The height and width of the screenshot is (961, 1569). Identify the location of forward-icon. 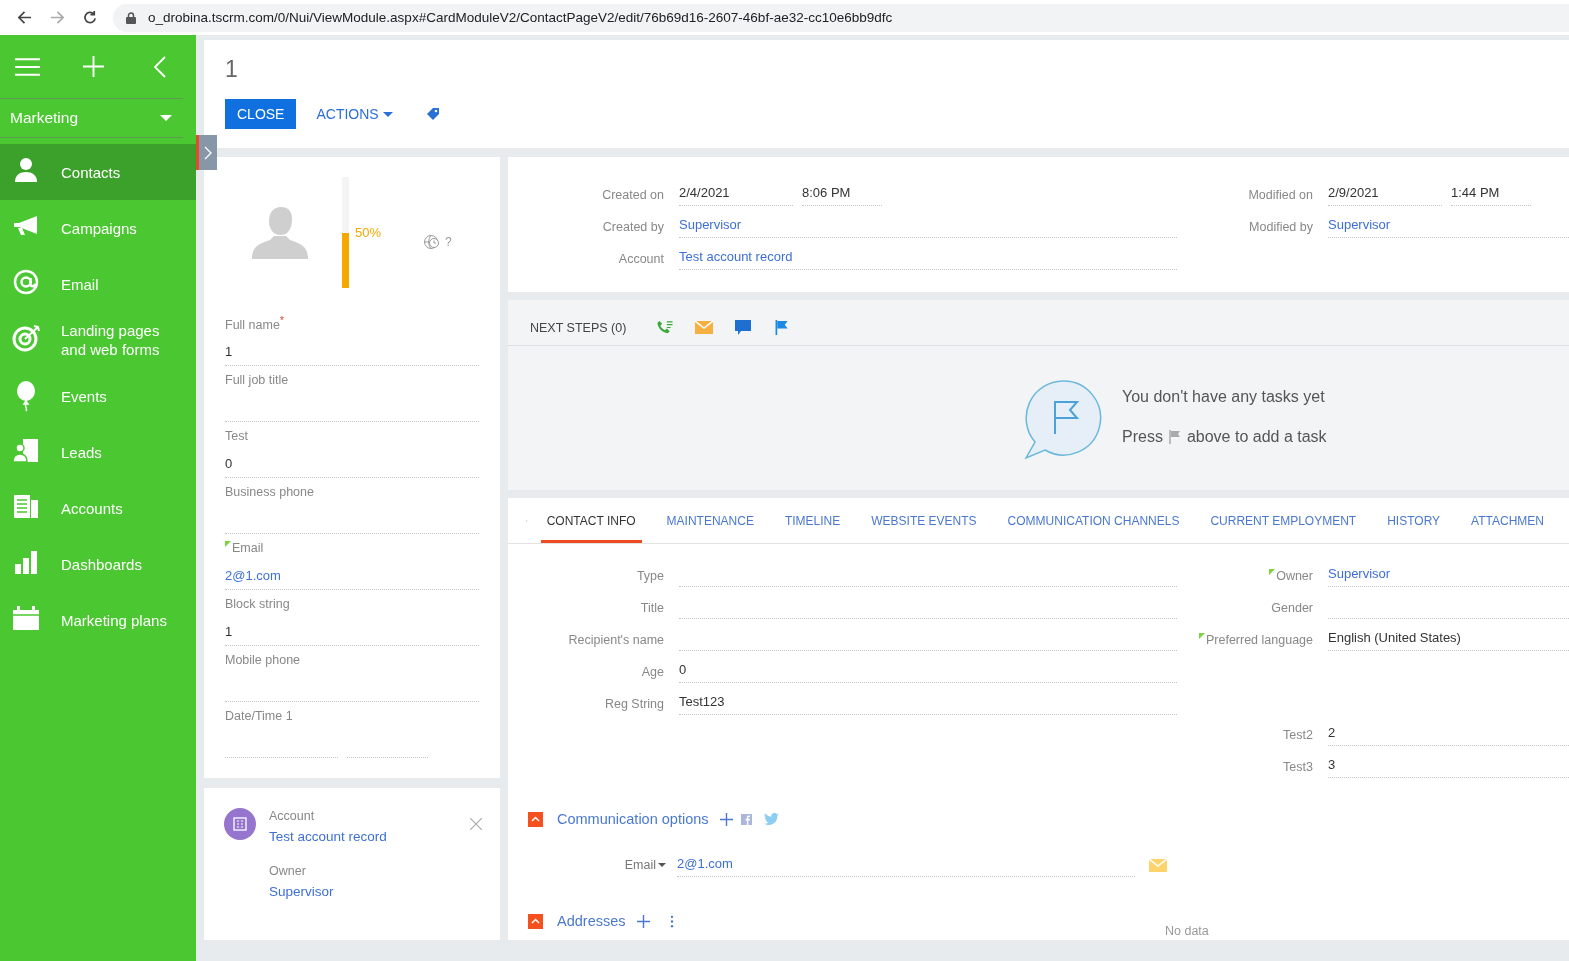
(57, 17).